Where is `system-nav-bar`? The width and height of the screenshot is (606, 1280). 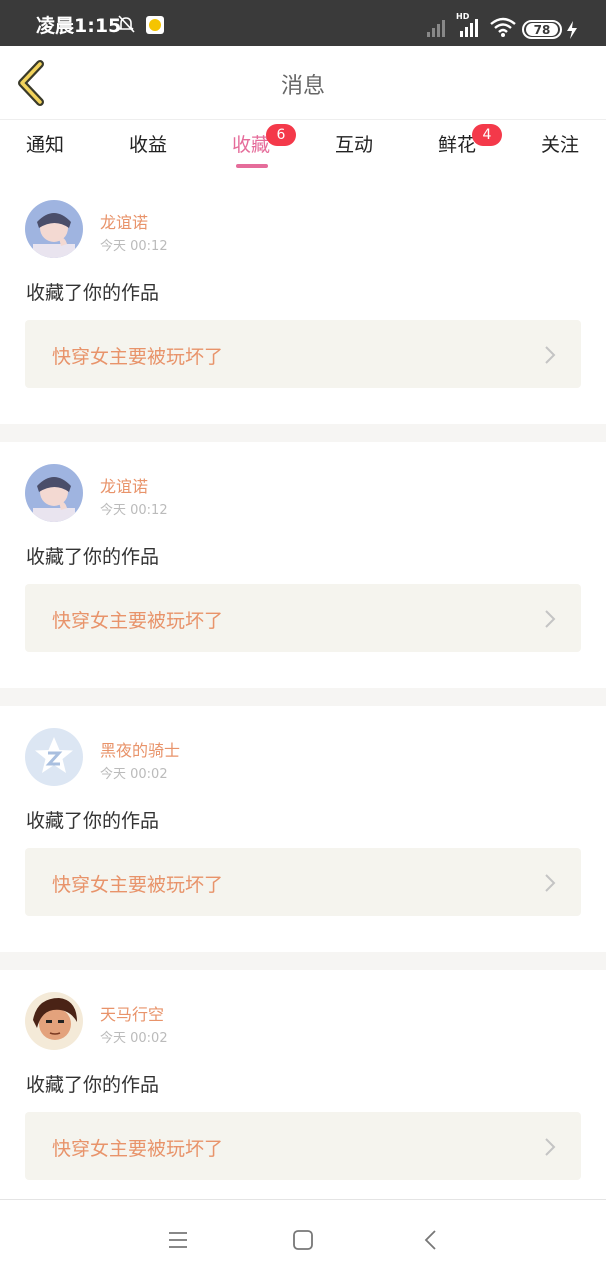
system-nav-bar is located at coordinates (303, 1239).